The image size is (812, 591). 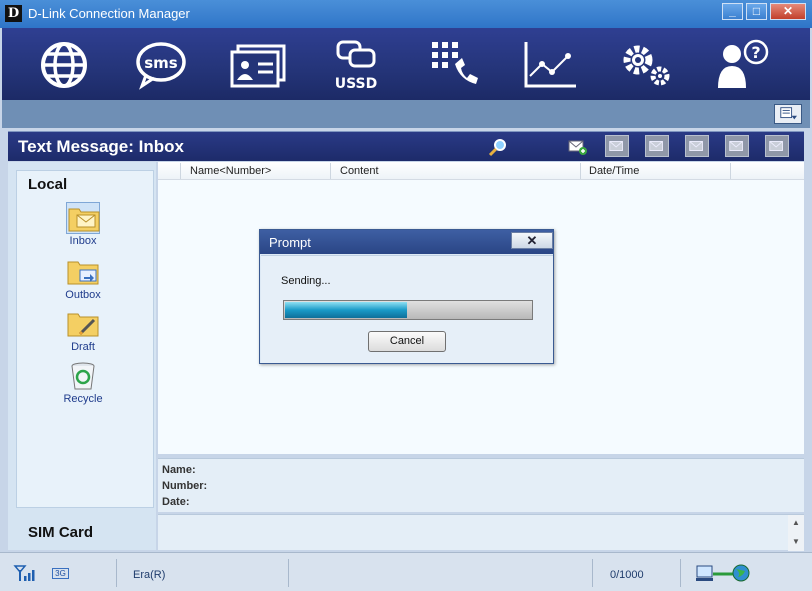 I want to click on folder-outbox: Outbox, so click(x=83, y=278).